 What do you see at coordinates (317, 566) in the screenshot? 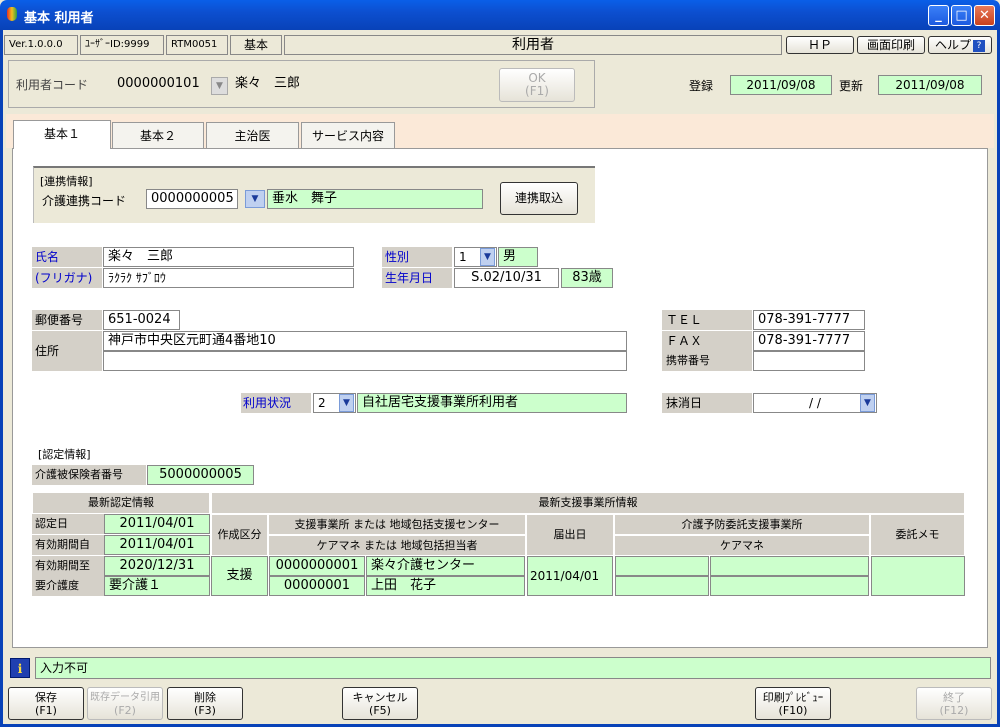
I see `office-code: 0000000001` at bounding box center [317, 566].